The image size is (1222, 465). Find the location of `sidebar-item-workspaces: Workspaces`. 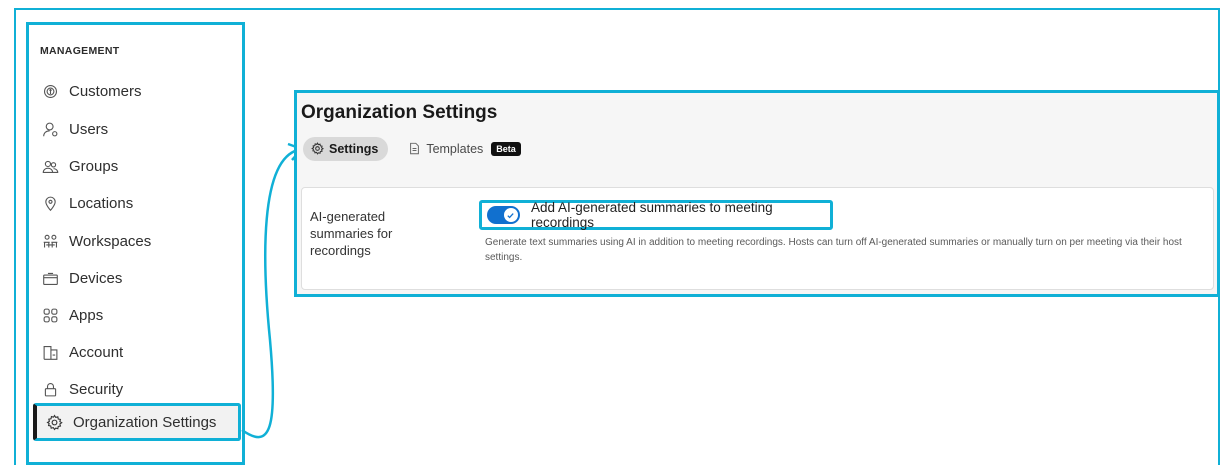

sidebar-item-workspaces: Workspaces is located at coordinates (140, 241).